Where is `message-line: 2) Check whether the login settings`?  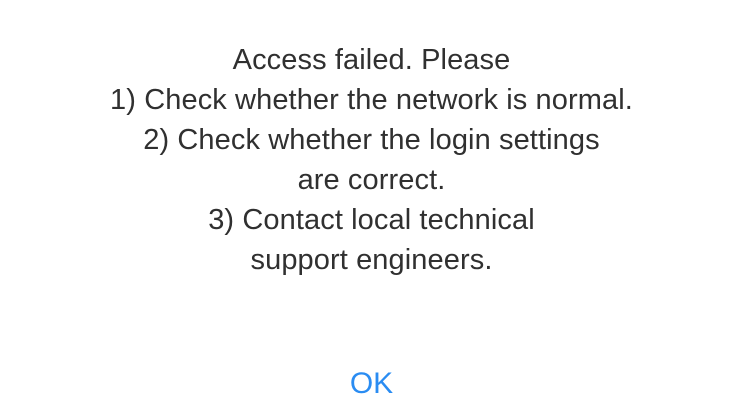 message-line: 2) Check whether the login settings is located at coordinates (371, 140).